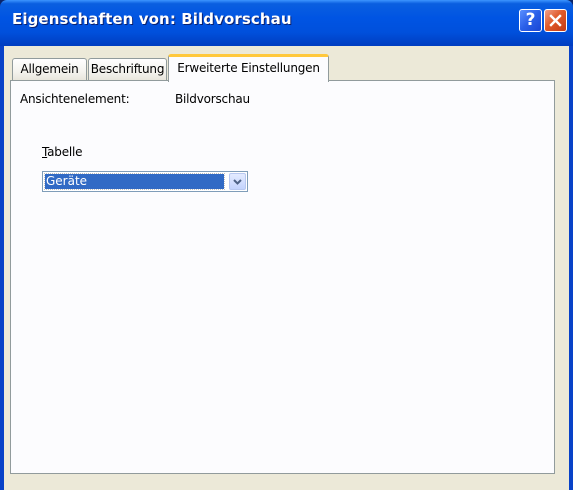  I want to click on tab-label: Allgemein, so click(49, 69).